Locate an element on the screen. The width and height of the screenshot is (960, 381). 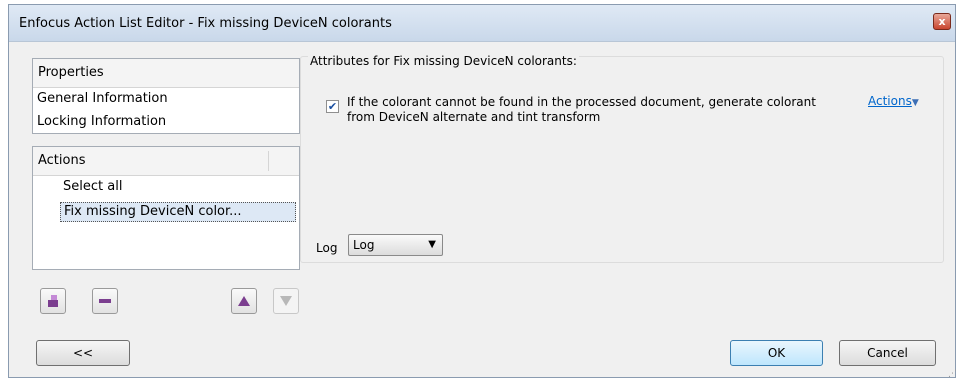
close-icon: x is located at coordinates (942, 21).